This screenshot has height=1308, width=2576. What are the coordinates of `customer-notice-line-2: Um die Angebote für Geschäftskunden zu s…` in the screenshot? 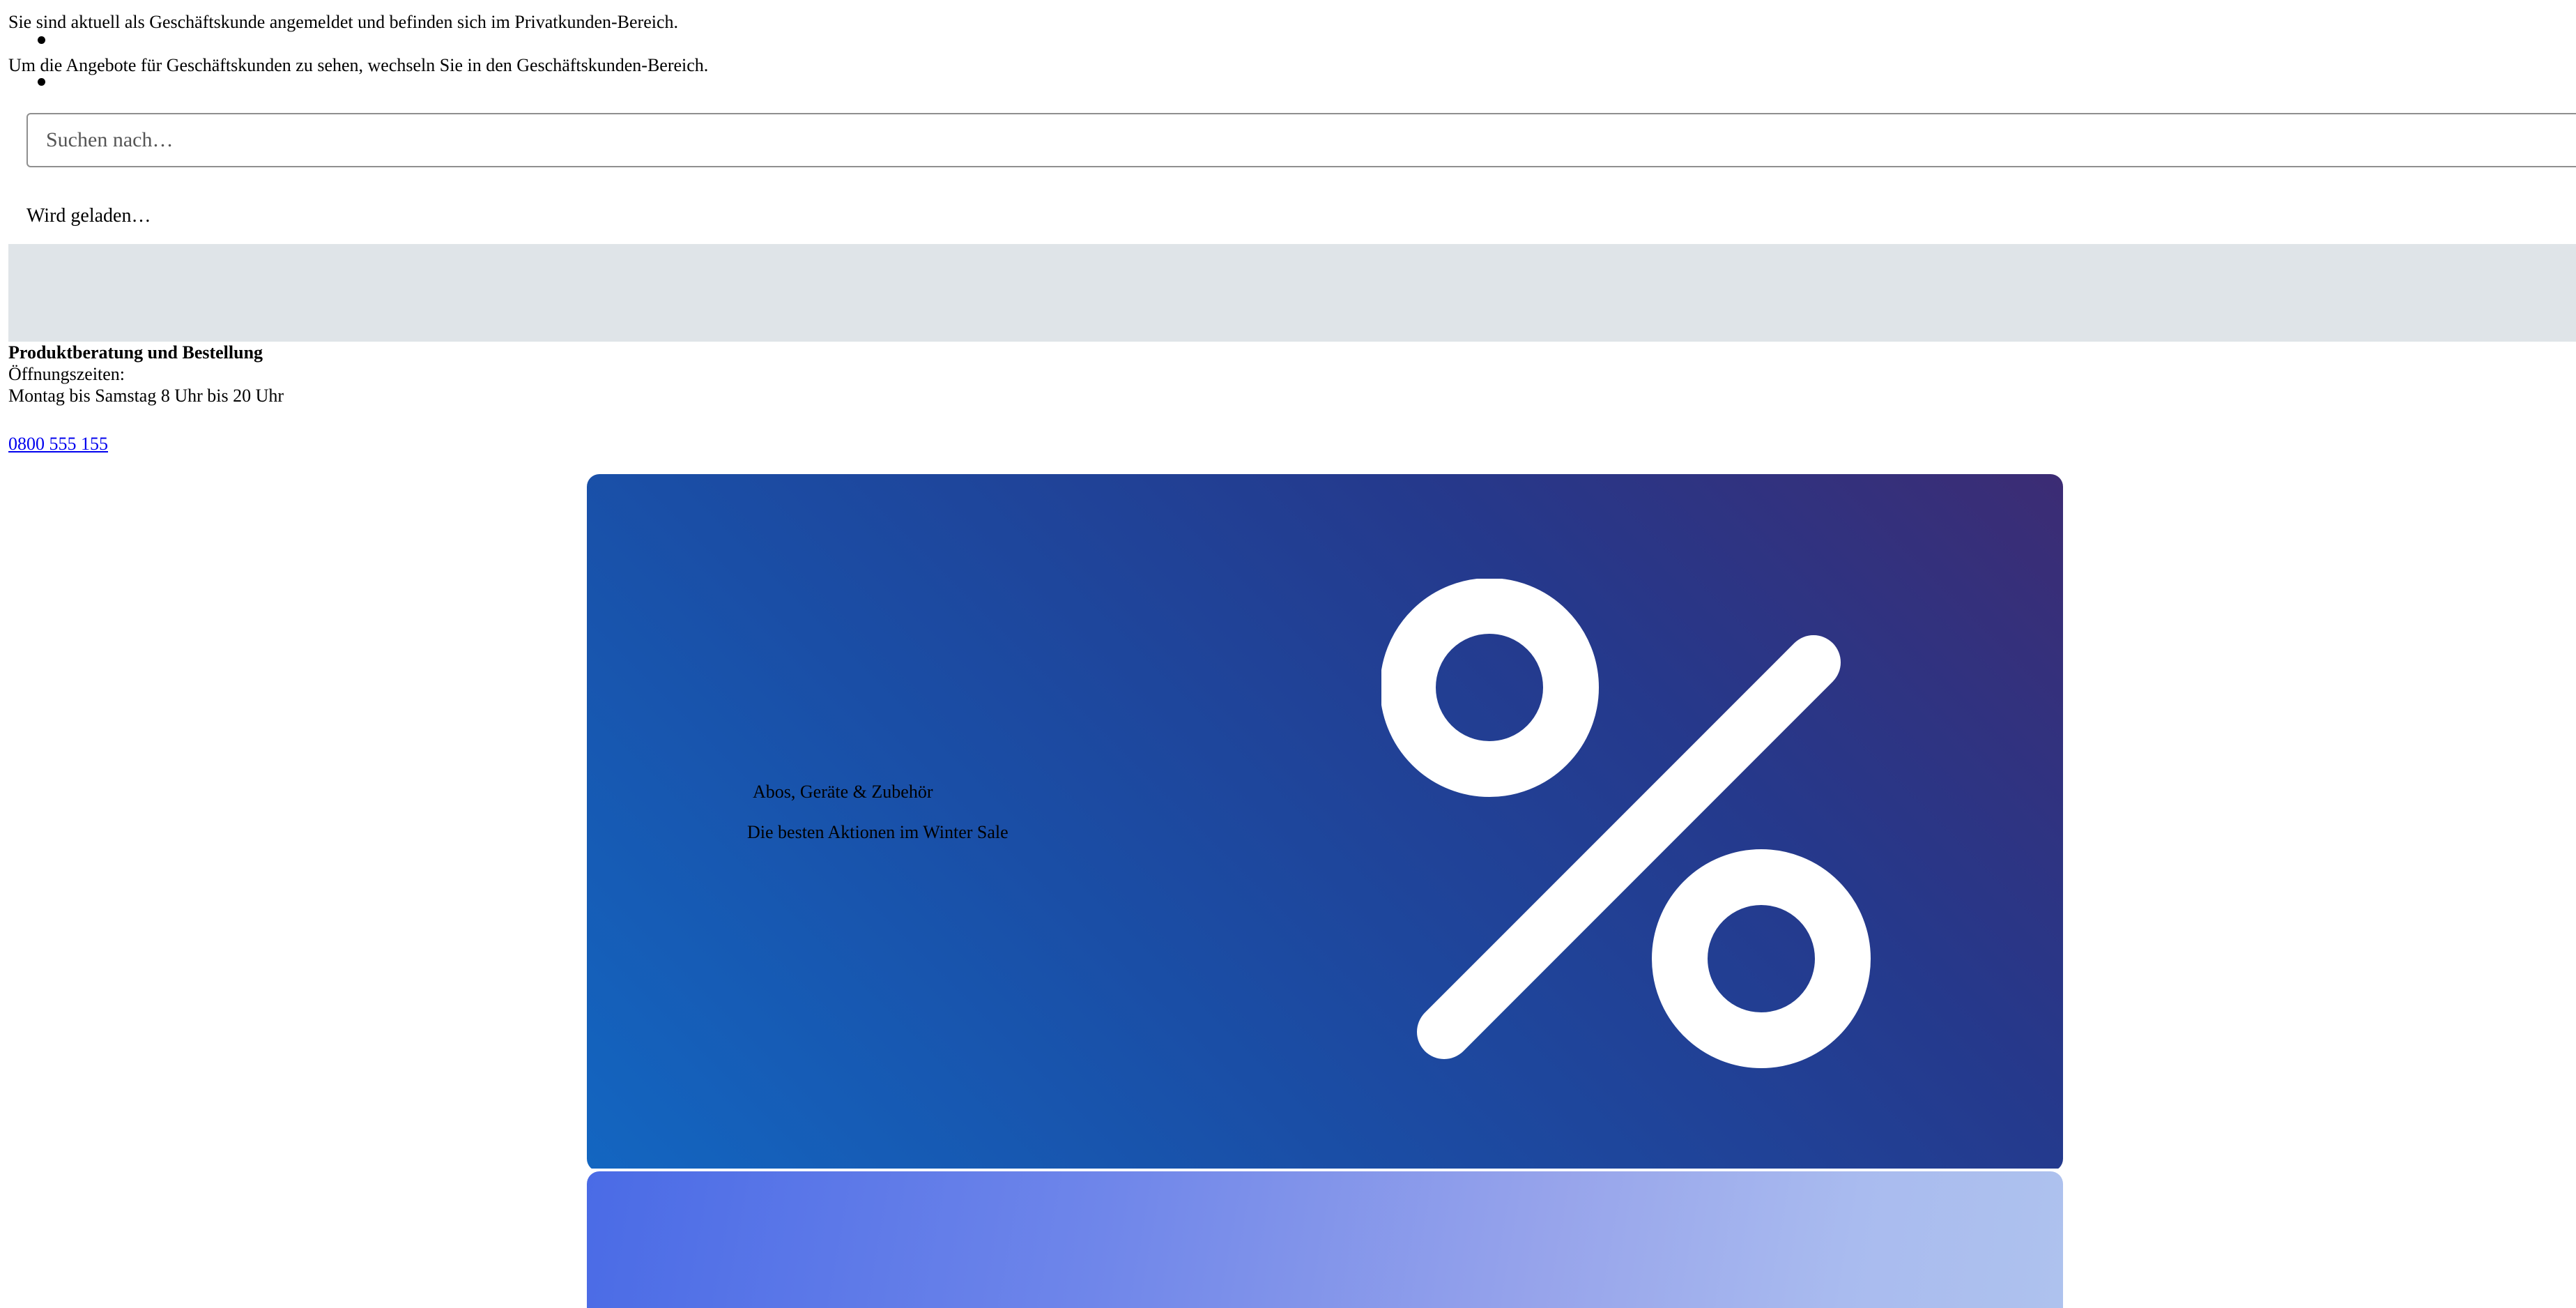 It's located at (358, 65).